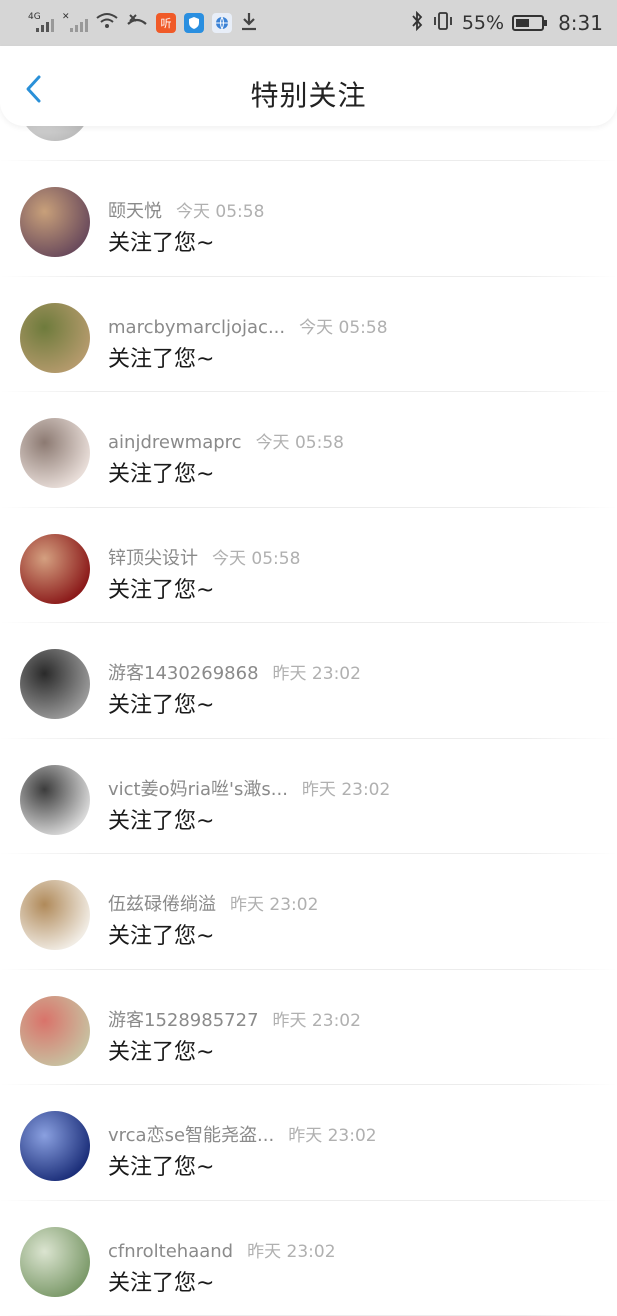  I want to click on shield-app-icon, so click(194, 23).